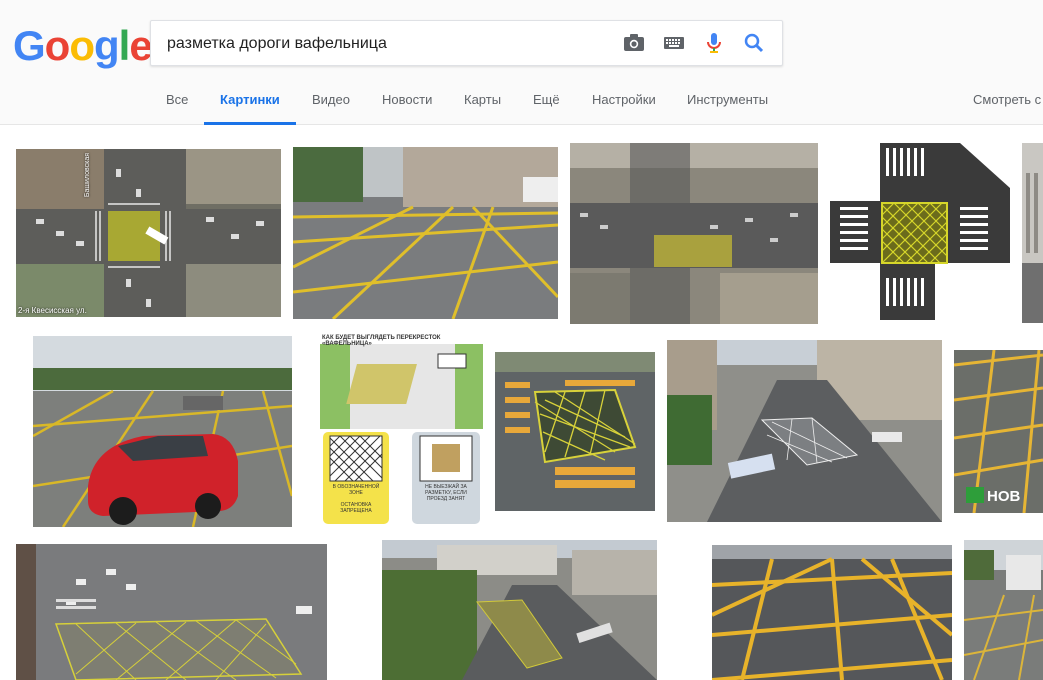 The width and height of the screenshot is (1043, 680). I want to click on image-result: 2-я Квесисская ул. Башиловская, so click(148, 233).